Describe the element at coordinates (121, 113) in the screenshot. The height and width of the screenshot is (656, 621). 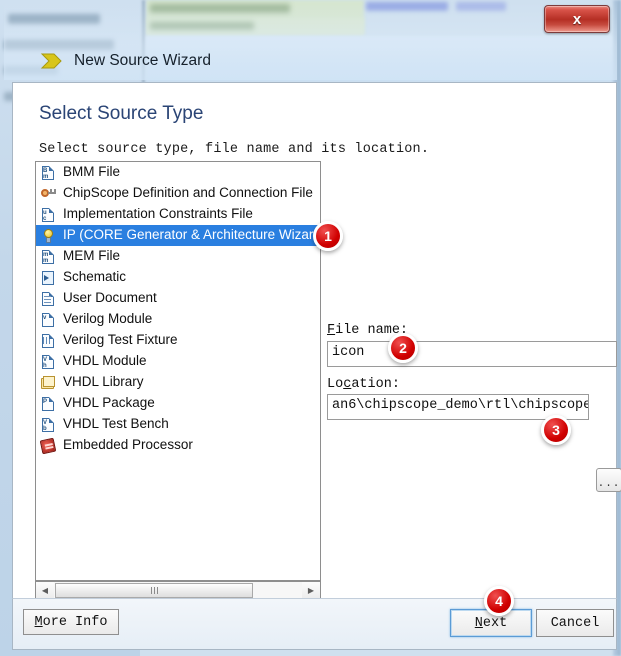
I see `page-title: Select Source Type` at that location.